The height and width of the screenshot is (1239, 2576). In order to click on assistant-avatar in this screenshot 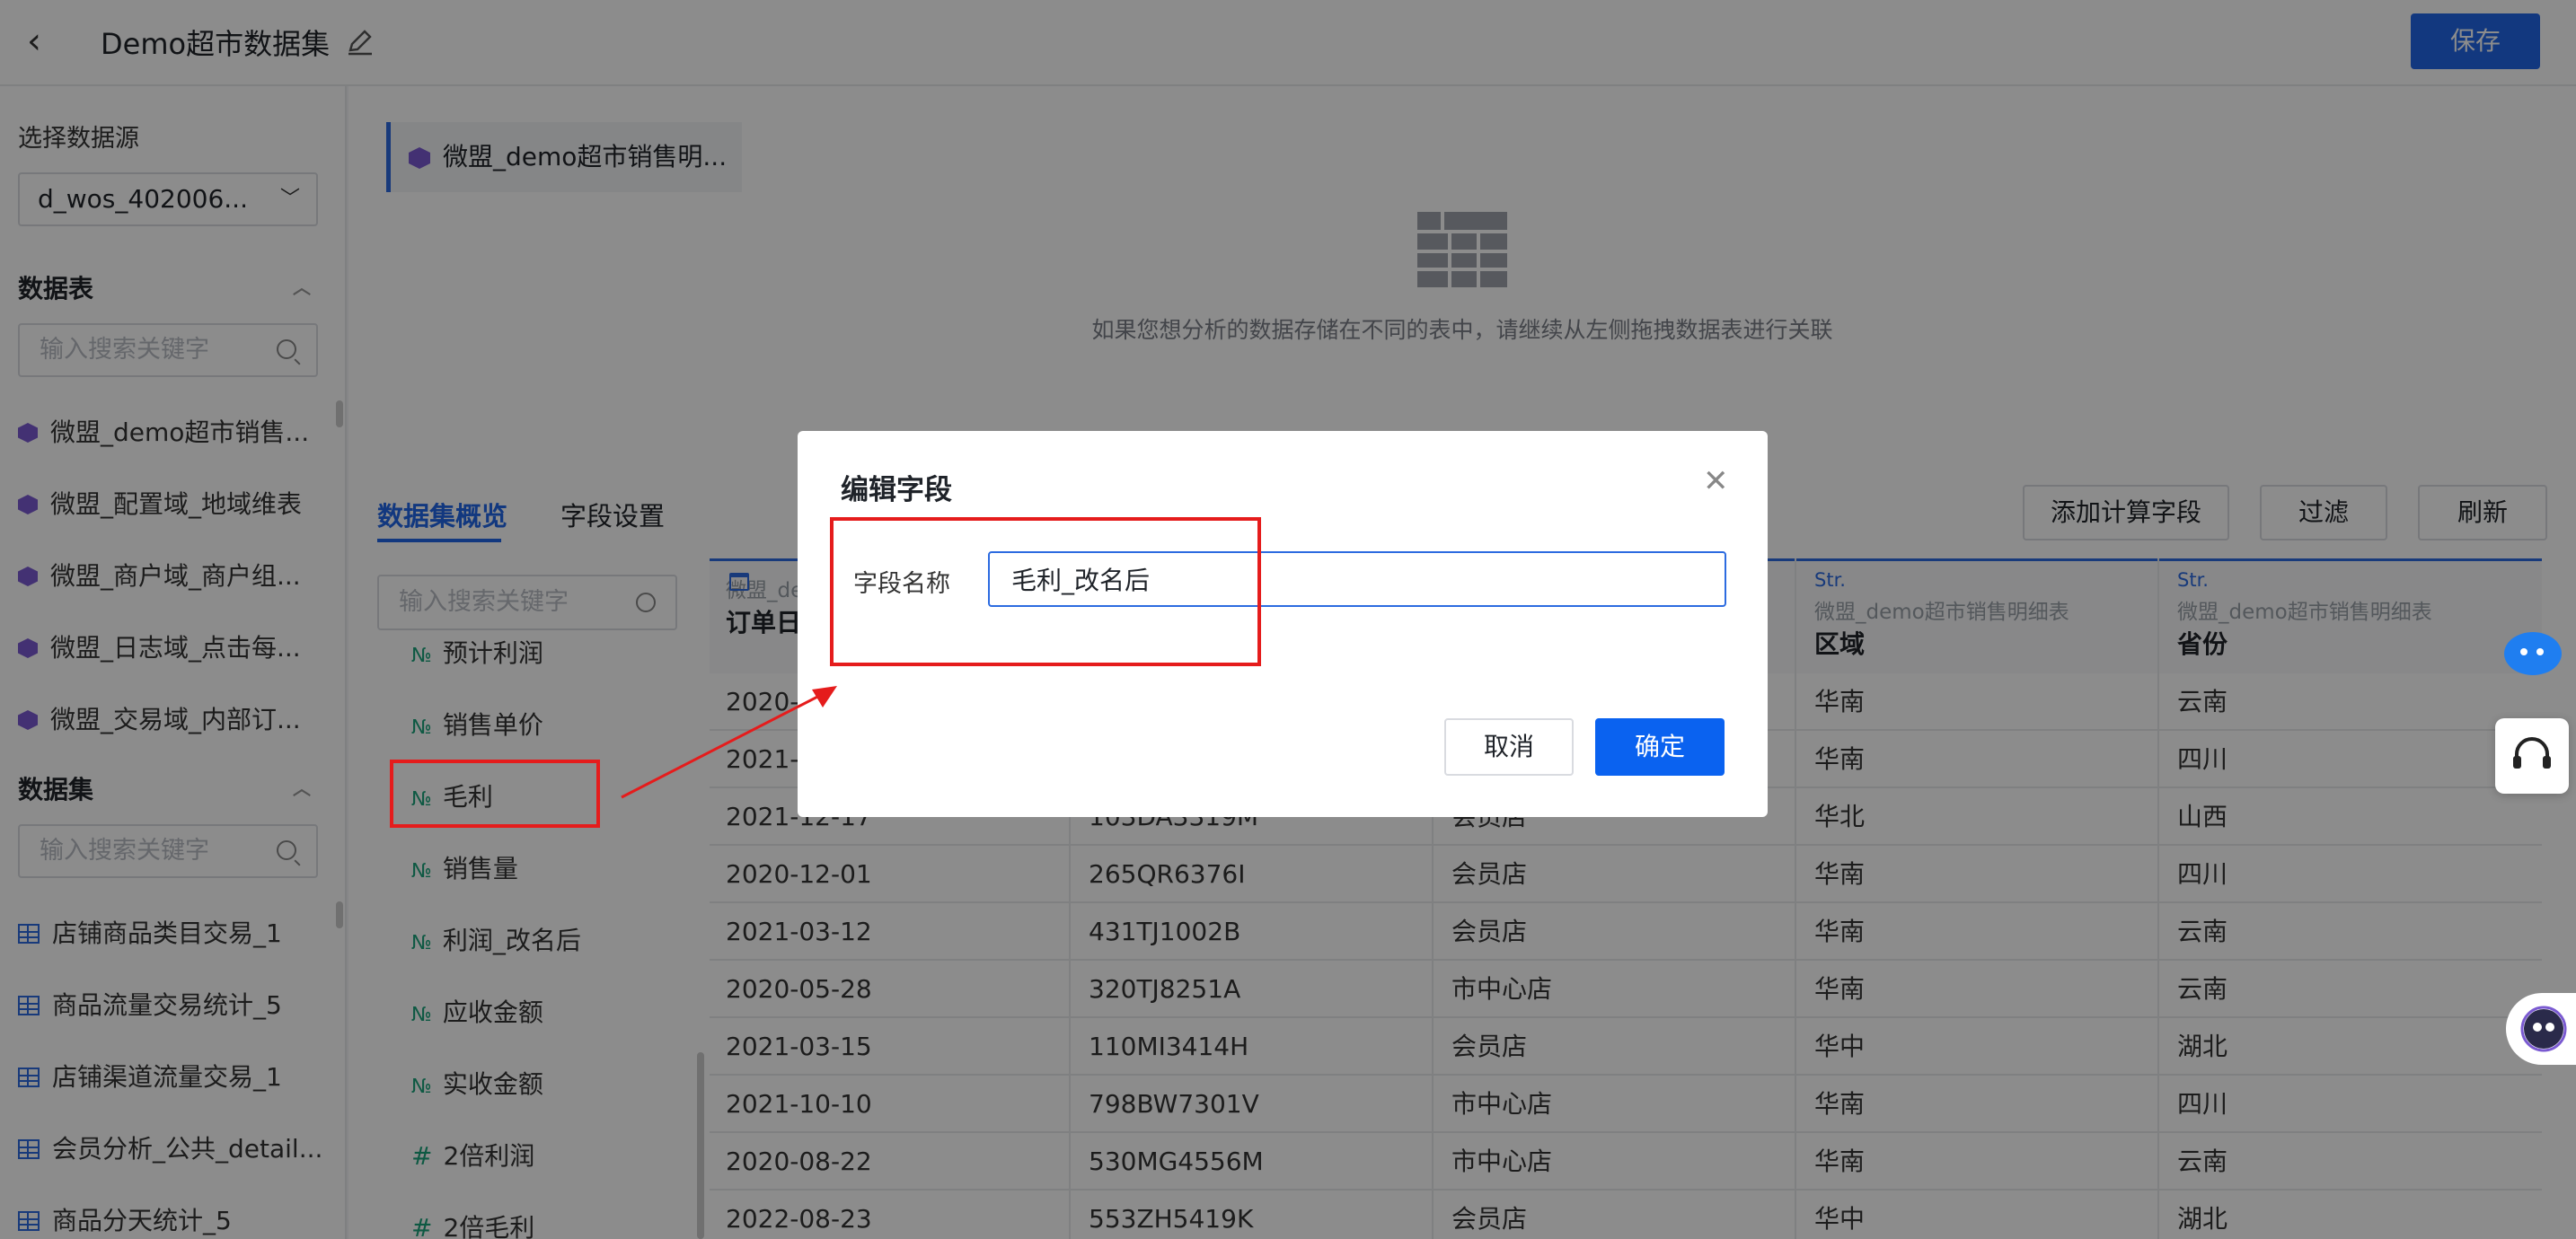, I will do `click(2541, 1029)`.